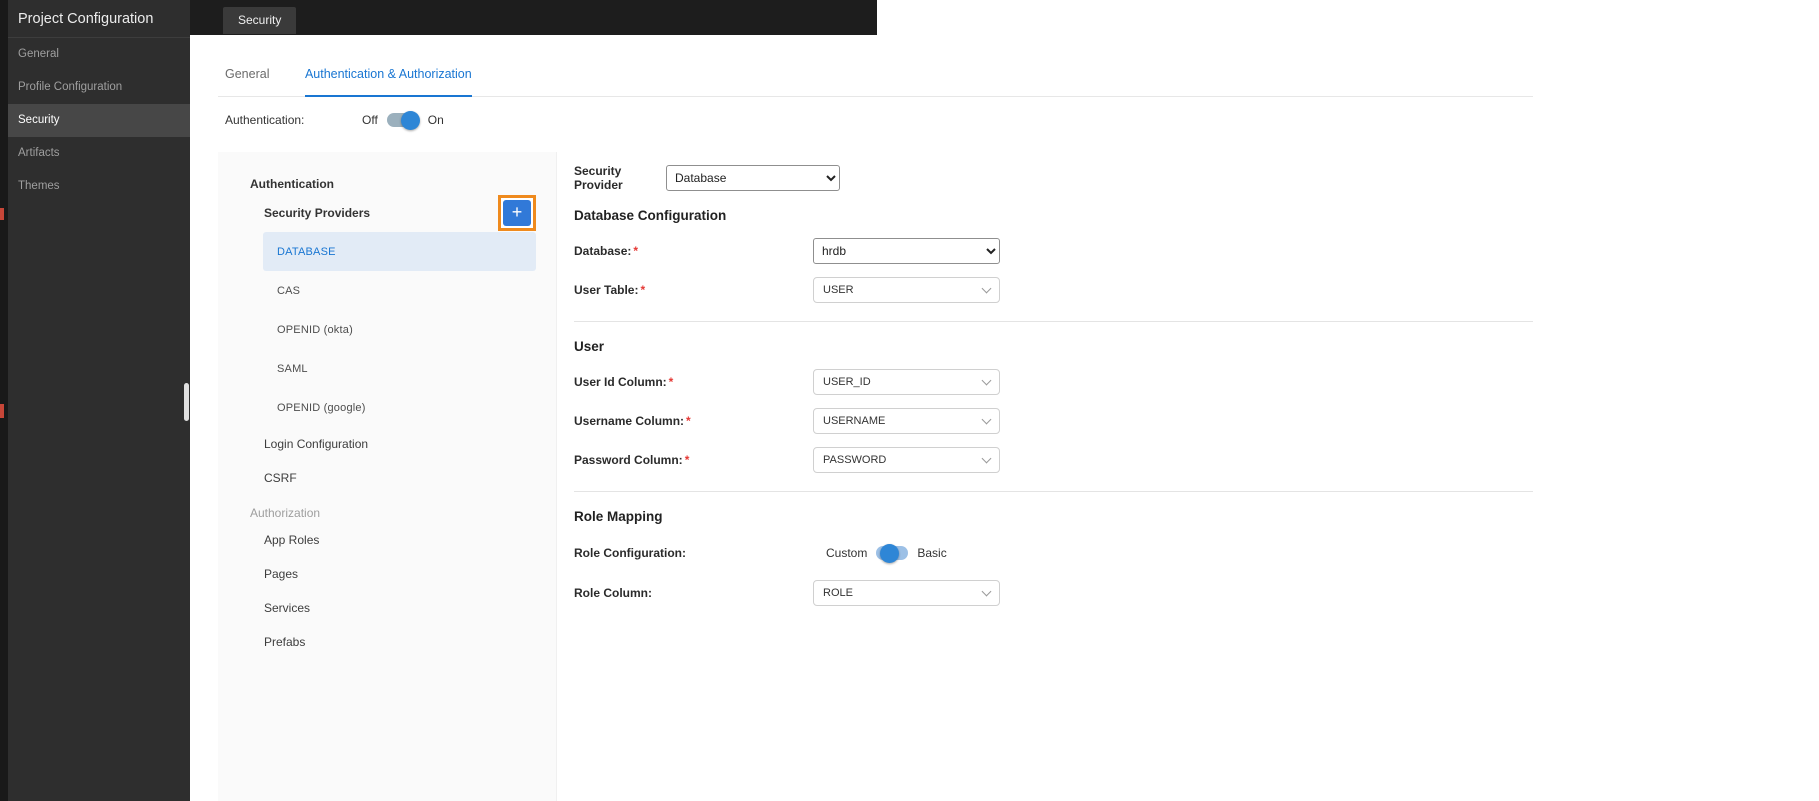 This screenshot has width=1819, height=801. What do you see at coordinates (387, 540) in the screenshot?
I see `nav-item-app-roles: App Roles` at bounding box center [387, 540].